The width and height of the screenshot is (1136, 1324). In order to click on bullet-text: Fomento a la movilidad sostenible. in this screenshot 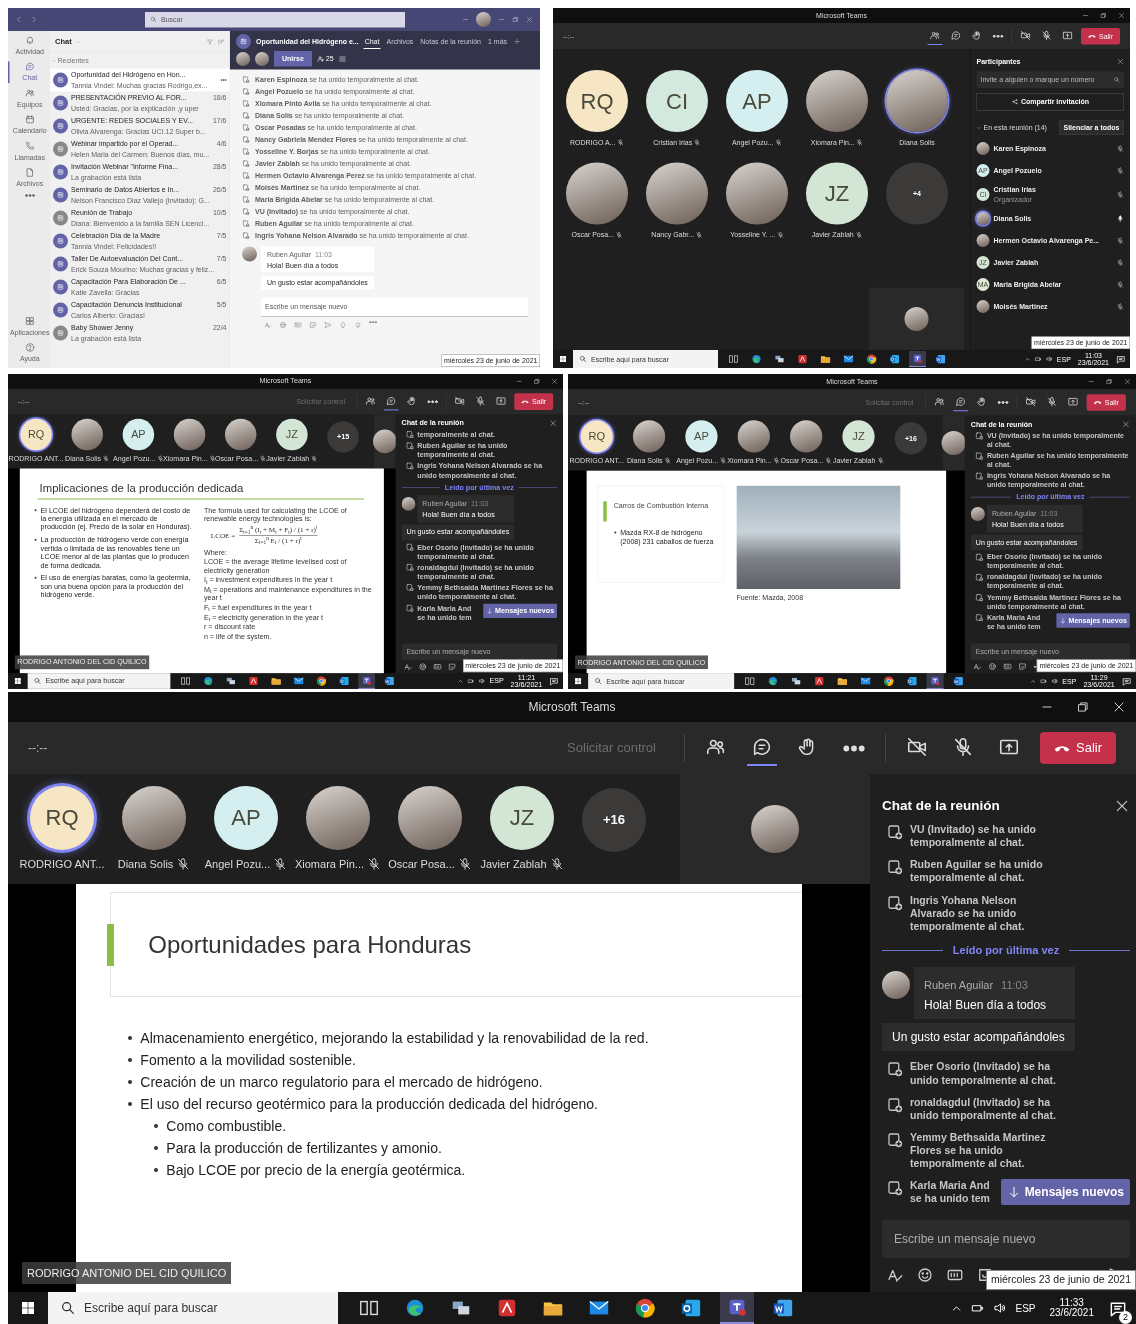, I will do `click(248, 1061)`.